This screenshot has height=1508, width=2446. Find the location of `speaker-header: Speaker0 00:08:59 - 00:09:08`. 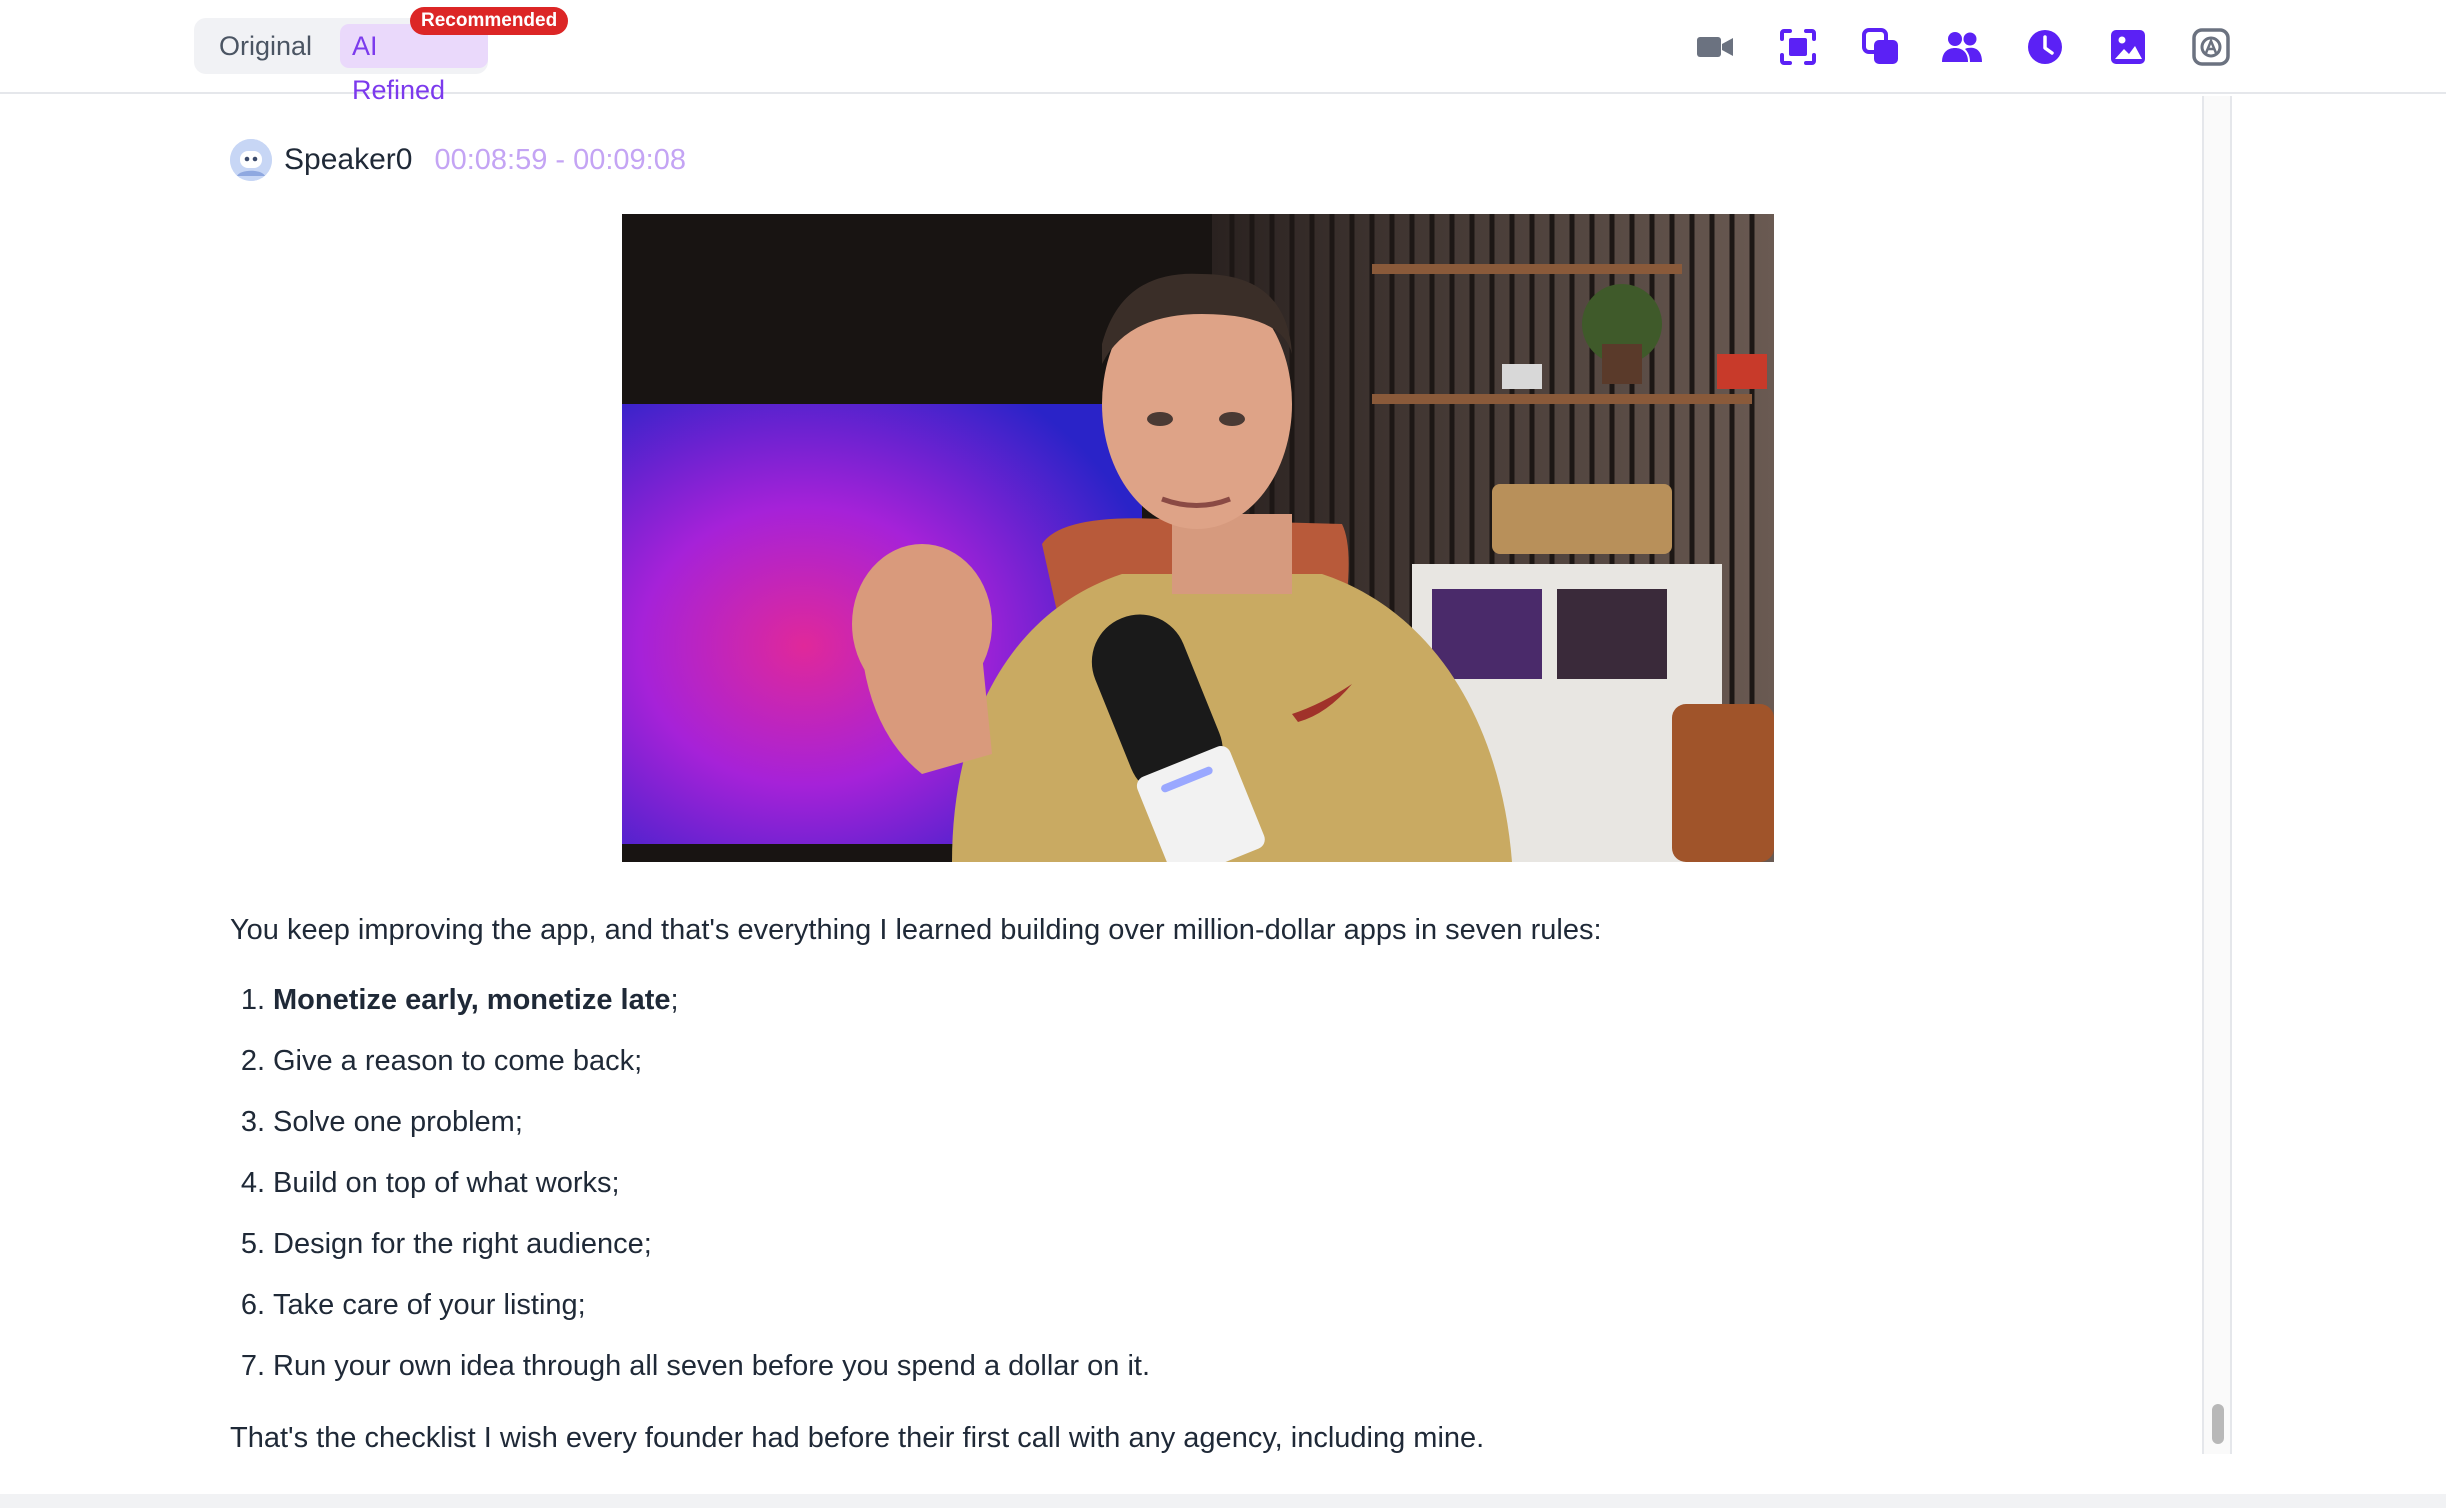

speaker-header: Speaker0 00:08:59 - 00:09:08 is located at coordinates (458, 160).